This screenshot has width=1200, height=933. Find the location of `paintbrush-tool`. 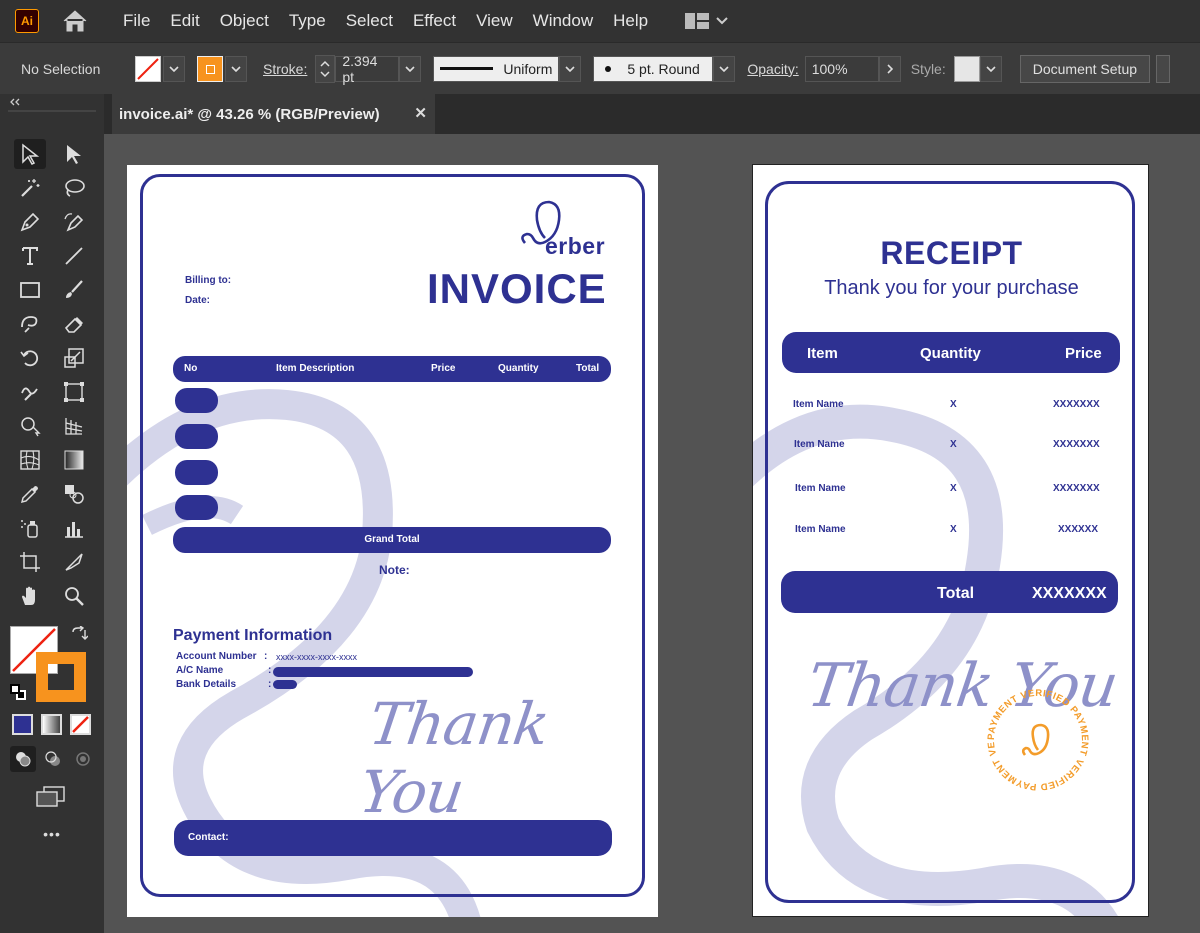

paintbrush-tool is located at coordinates (74, 290).